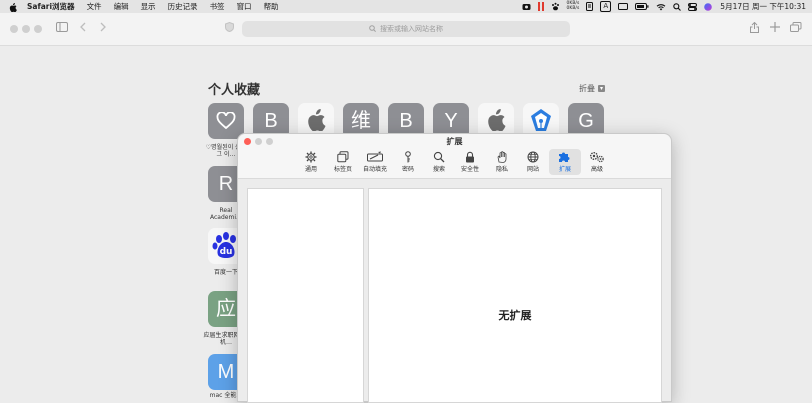  What do you see at coordinates (14, 29) in the screenshot?
I see `window-close-button` at bounding box center [14, 29].